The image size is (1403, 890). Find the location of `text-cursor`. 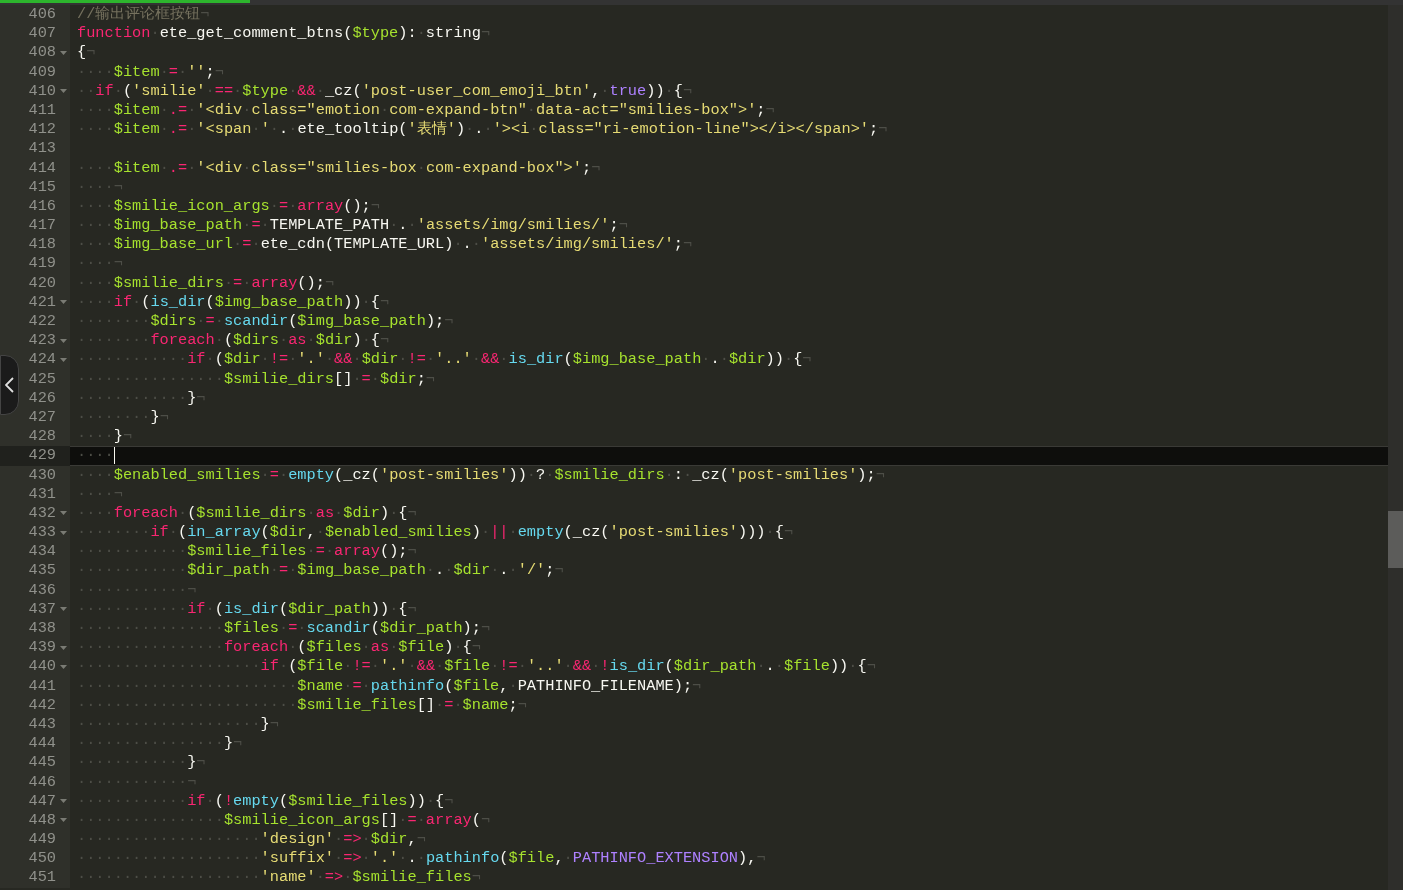

text-cursor is located at coordinates (114, 456).